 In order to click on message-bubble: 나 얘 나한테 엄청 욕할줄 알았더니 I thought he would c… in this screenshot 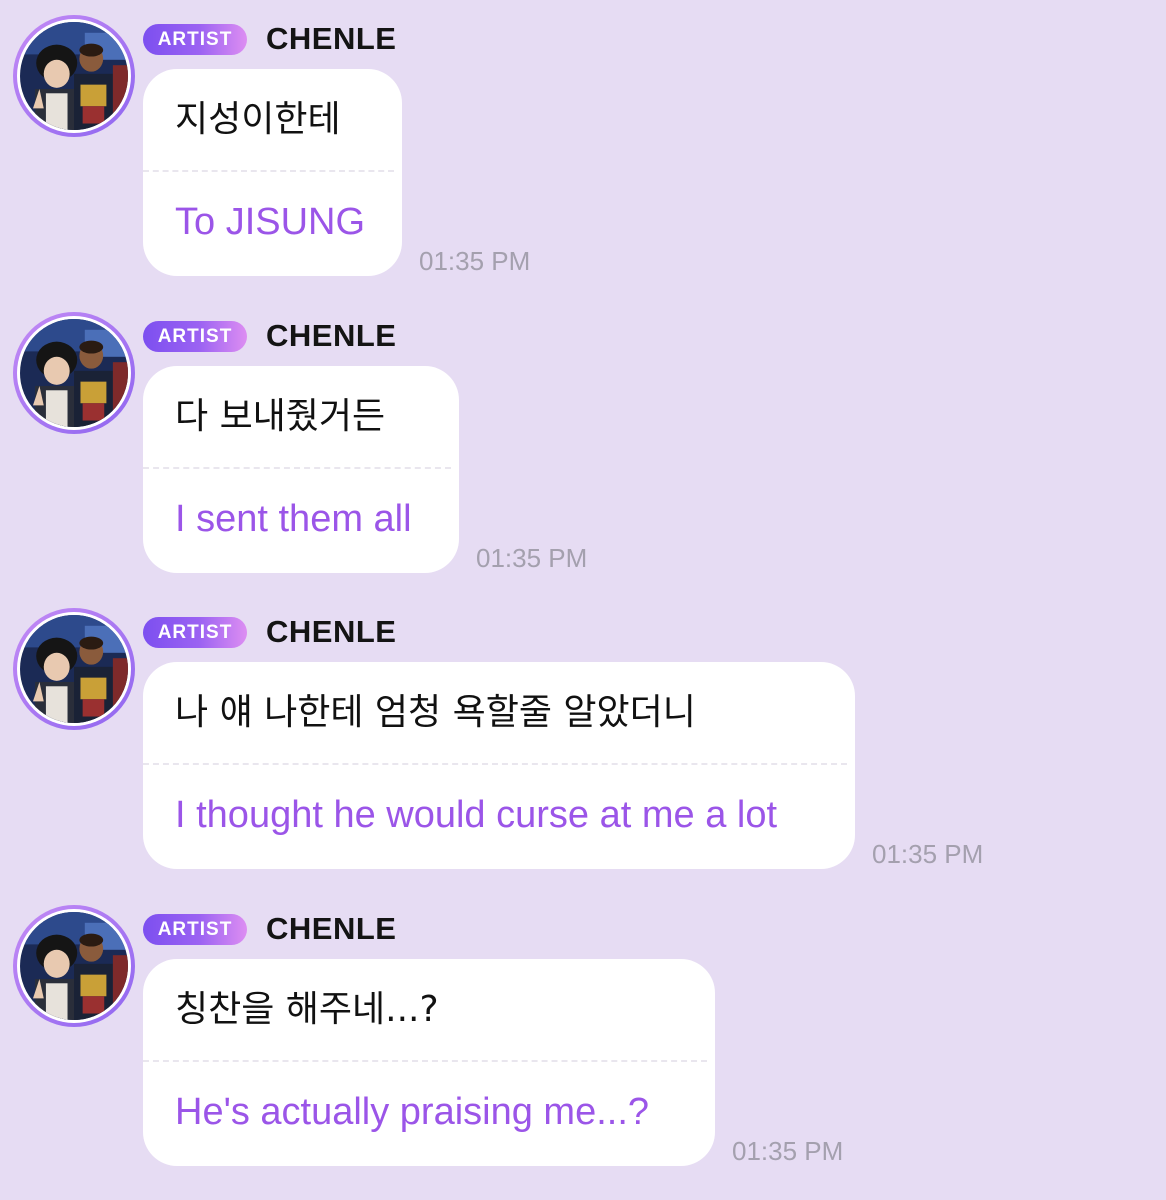, I will do `click(499, 765)`.